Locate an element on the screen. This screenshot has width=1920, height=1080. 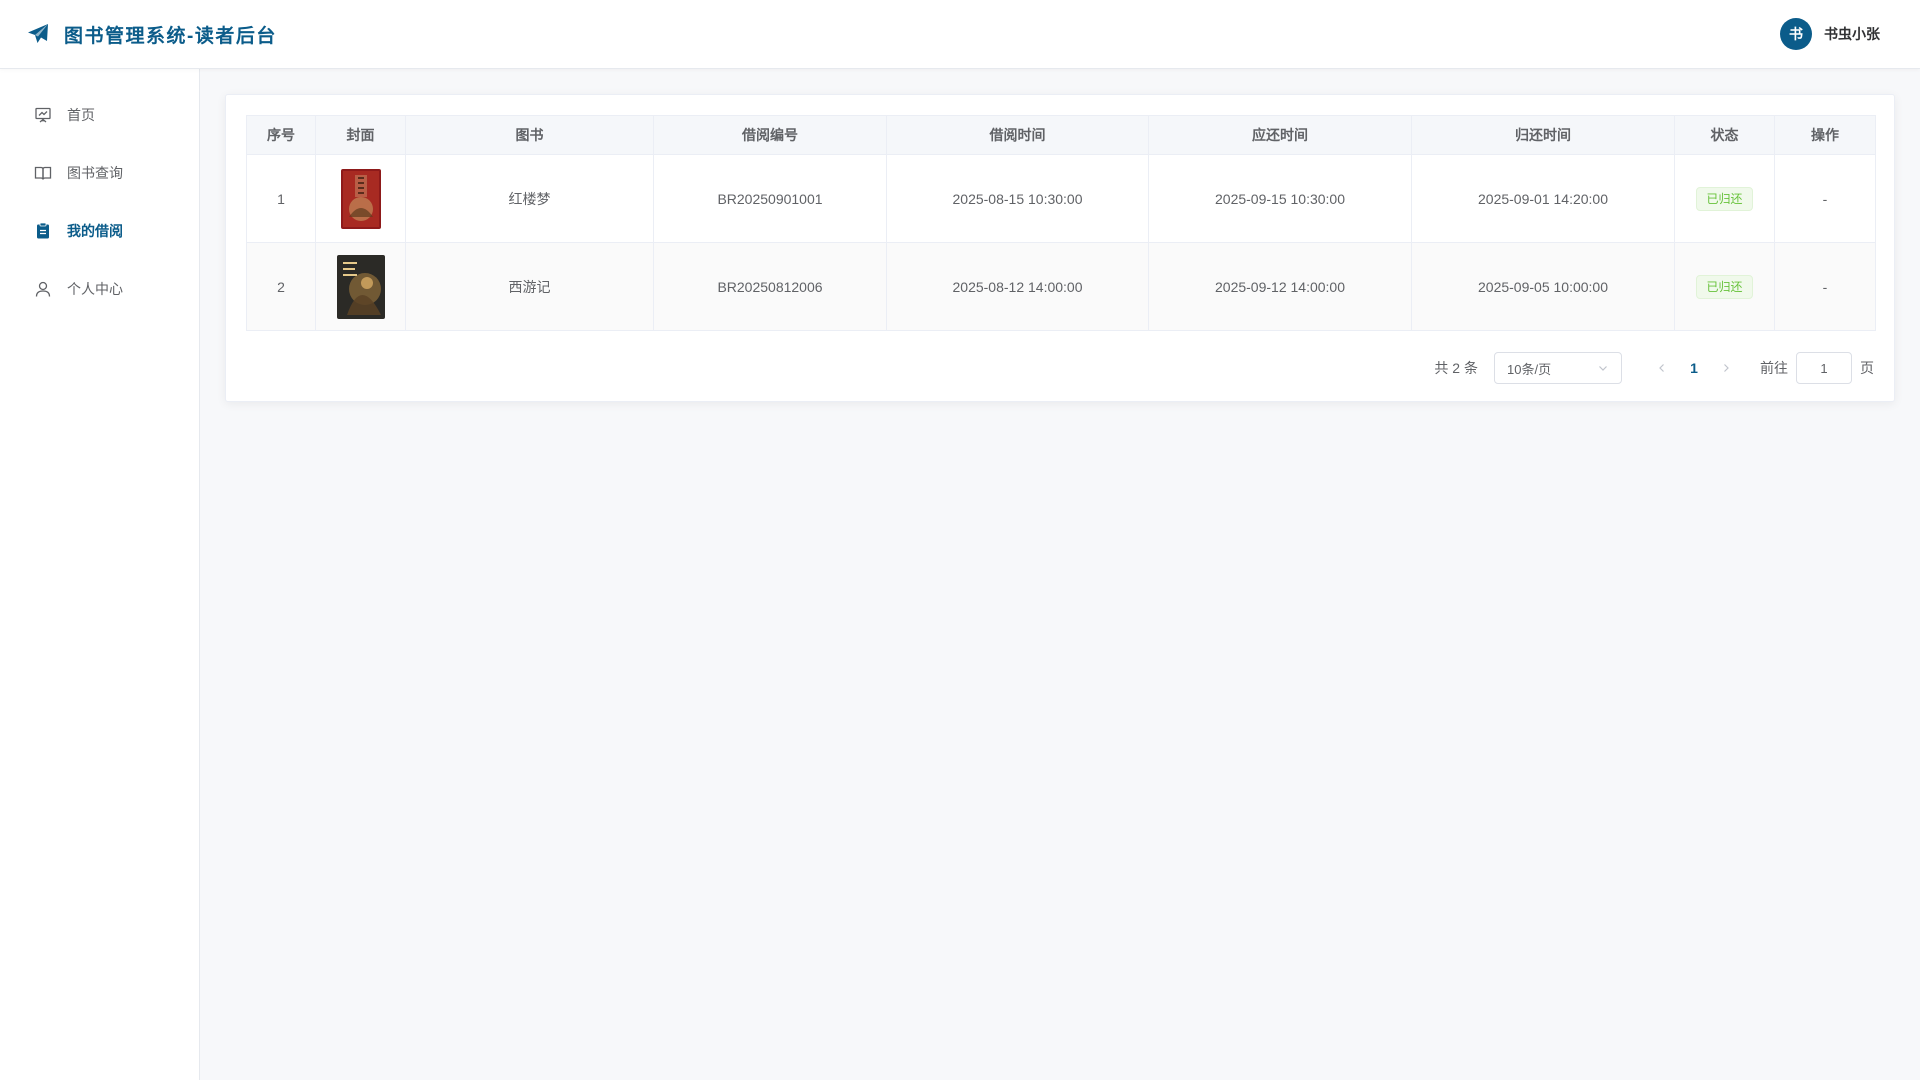
sidebar-item-book-search: 图书查询 is located at coordinates (99, 173).